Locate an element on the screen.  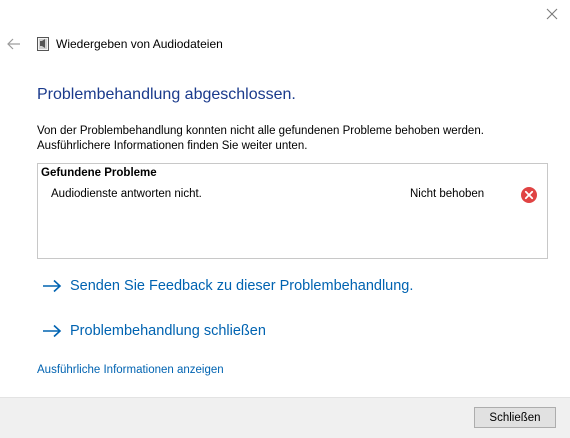
page-heading: Problembehandlung abgeschlossen. is located at coordinates (166, 94).